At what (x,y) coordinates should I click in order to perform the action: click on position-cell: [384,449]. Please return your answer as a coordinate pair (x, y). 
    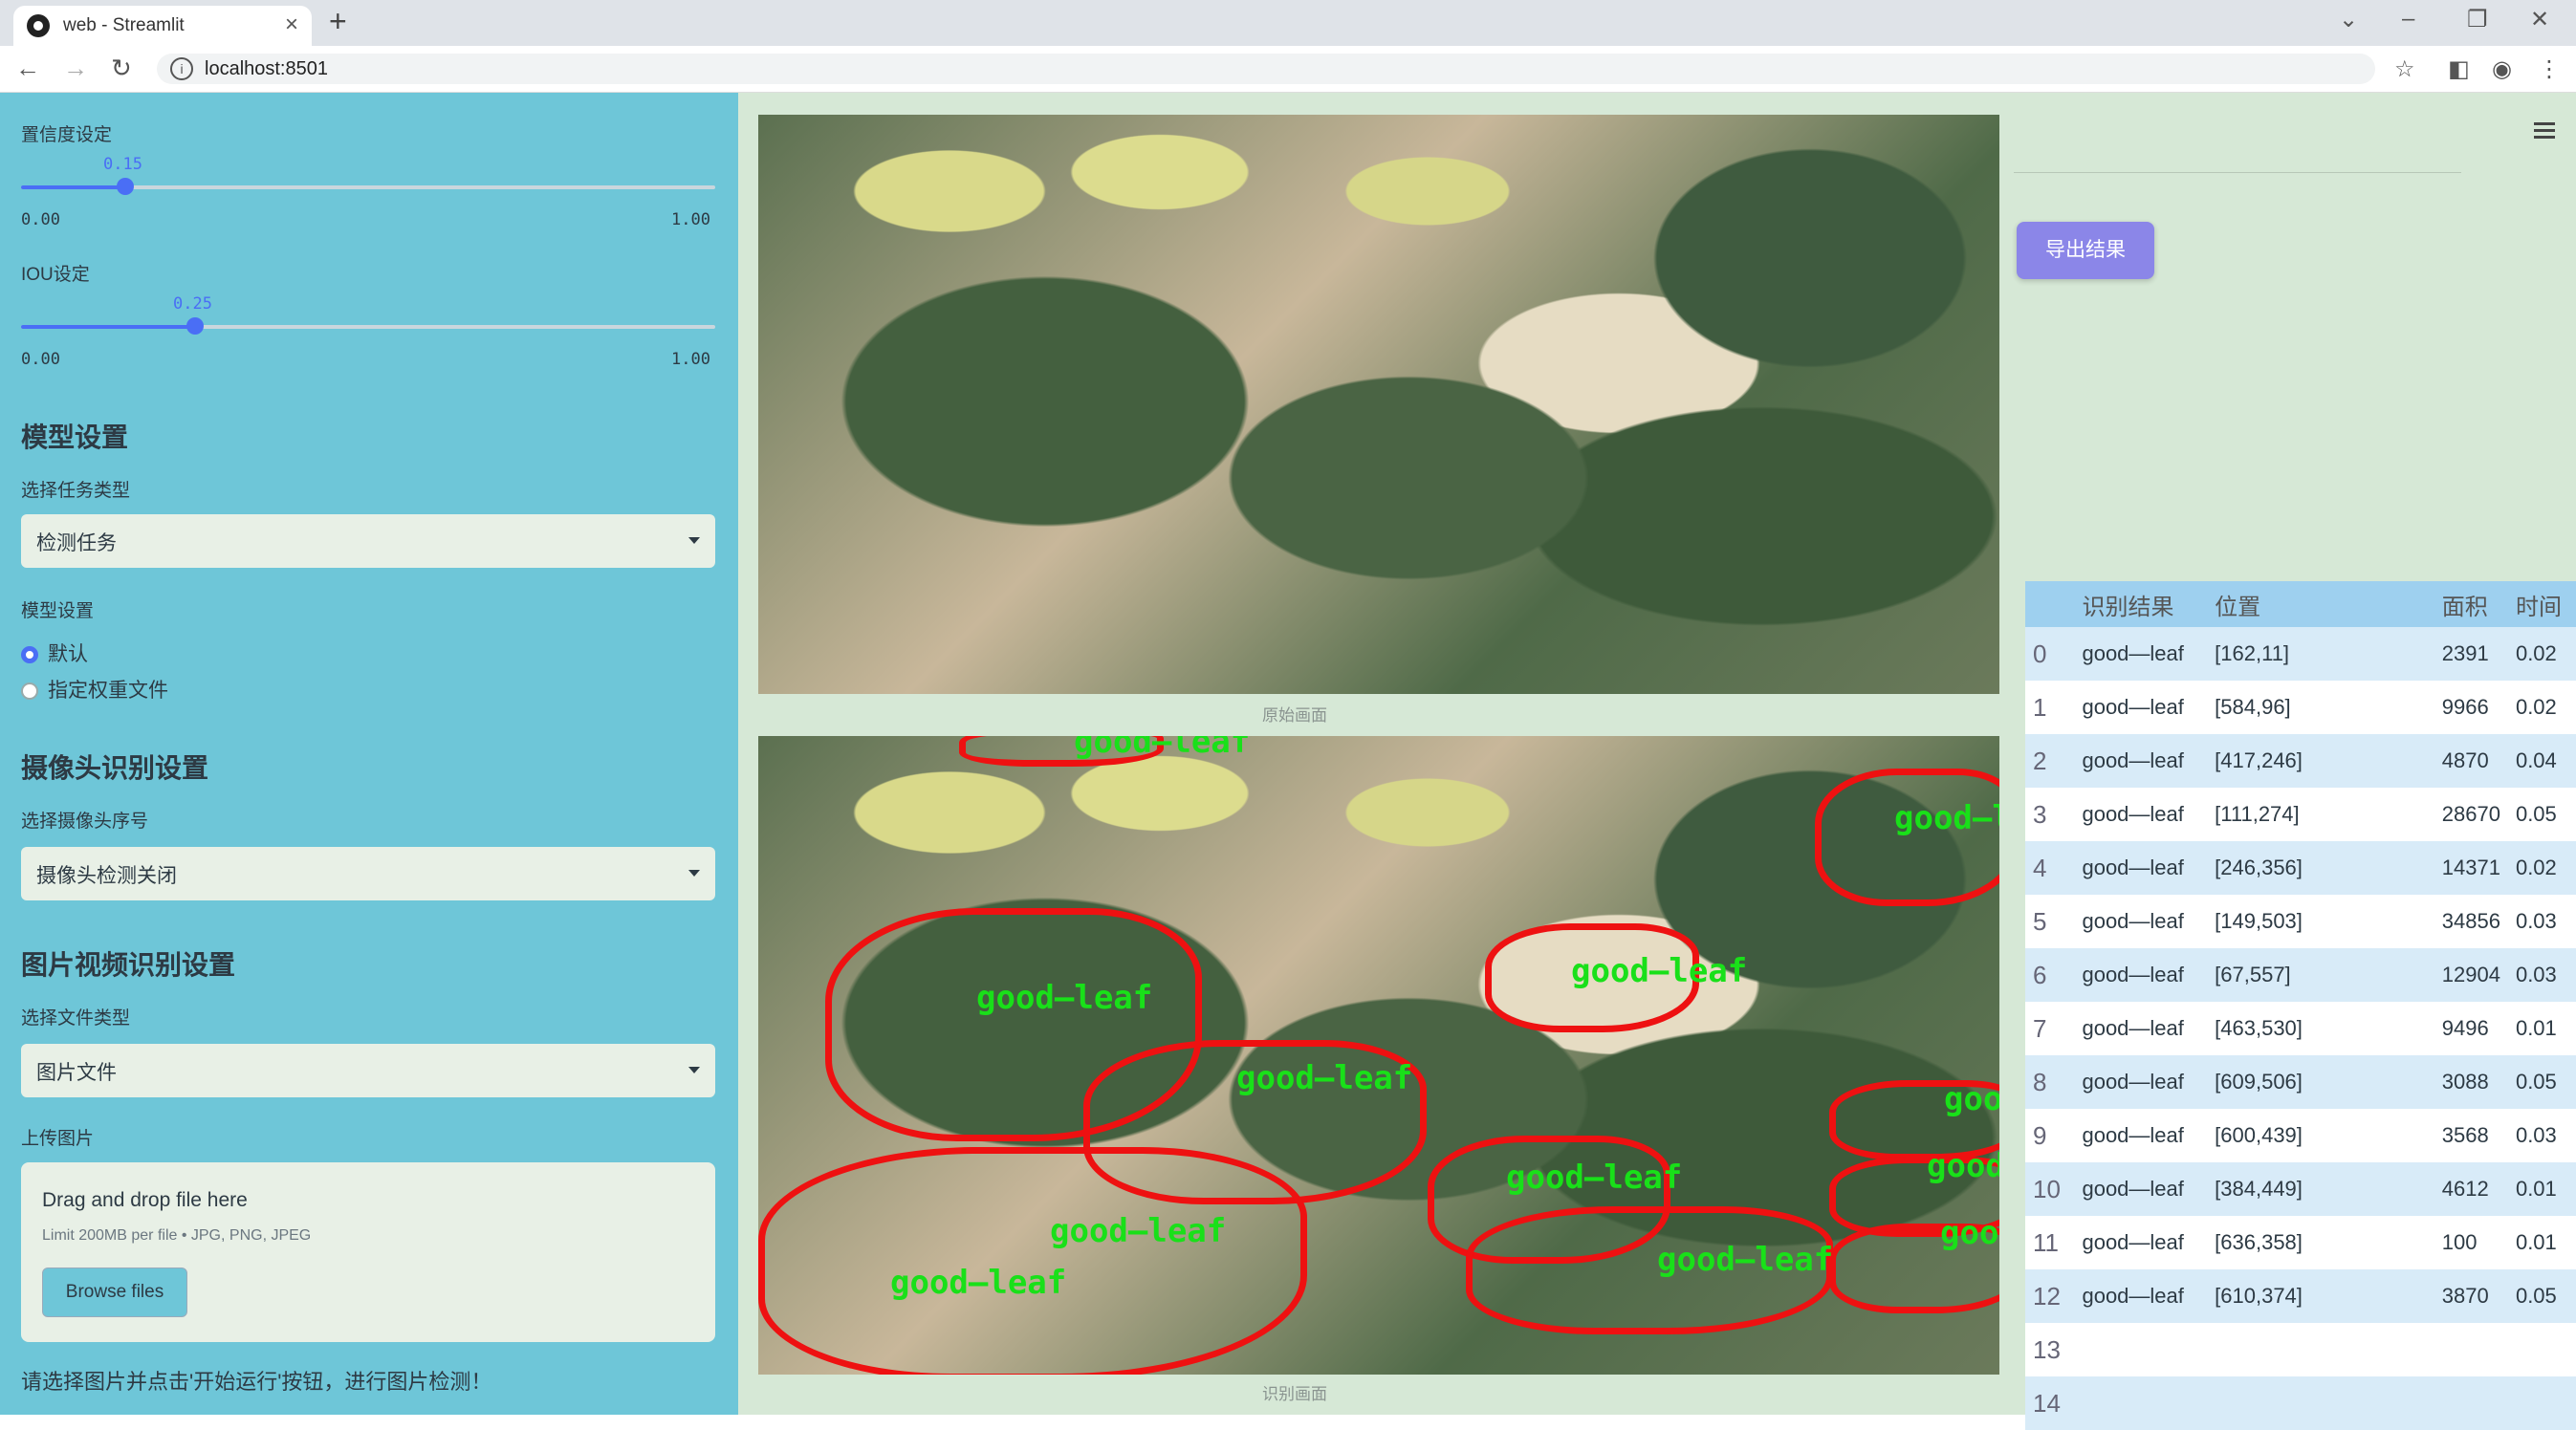
    Looking at the image, I should click on (2320, 1189).